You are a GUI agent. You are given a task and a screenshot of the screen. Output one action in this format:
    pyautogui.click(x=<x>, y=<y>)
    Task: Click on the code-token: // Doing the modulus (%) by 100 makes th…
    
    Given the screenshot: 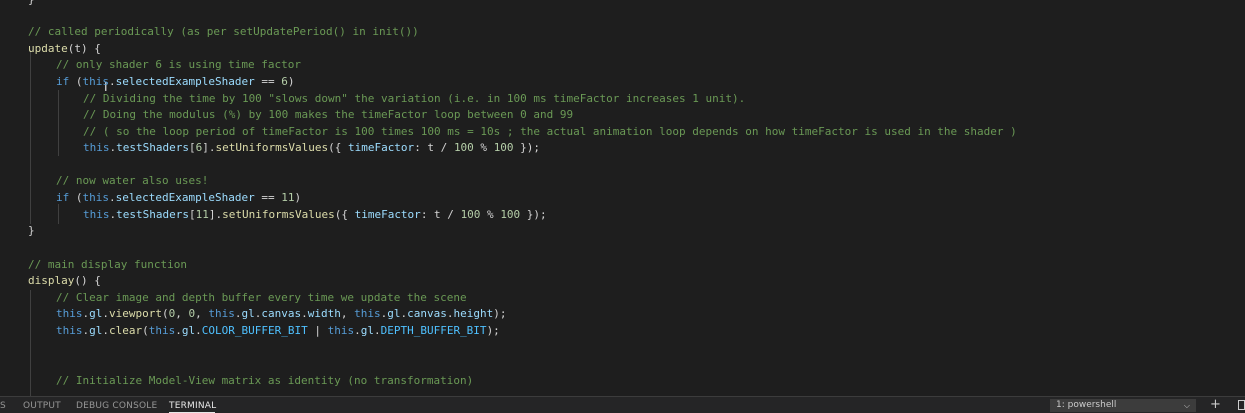 What is the action you would take?
    pyautogui.click(x=328, y=114)
    